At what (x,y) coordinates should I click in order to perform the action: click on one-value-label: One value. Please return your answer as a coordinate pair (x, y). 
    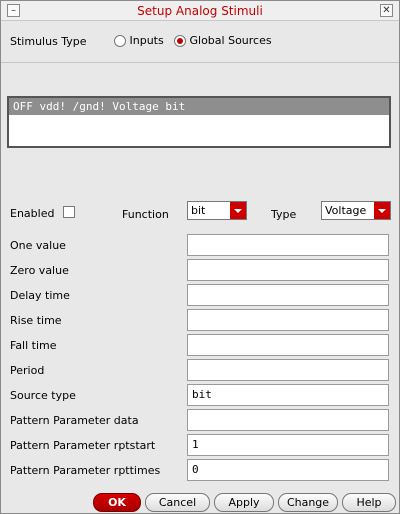
    Looking at the image, I should click on (38, 245).